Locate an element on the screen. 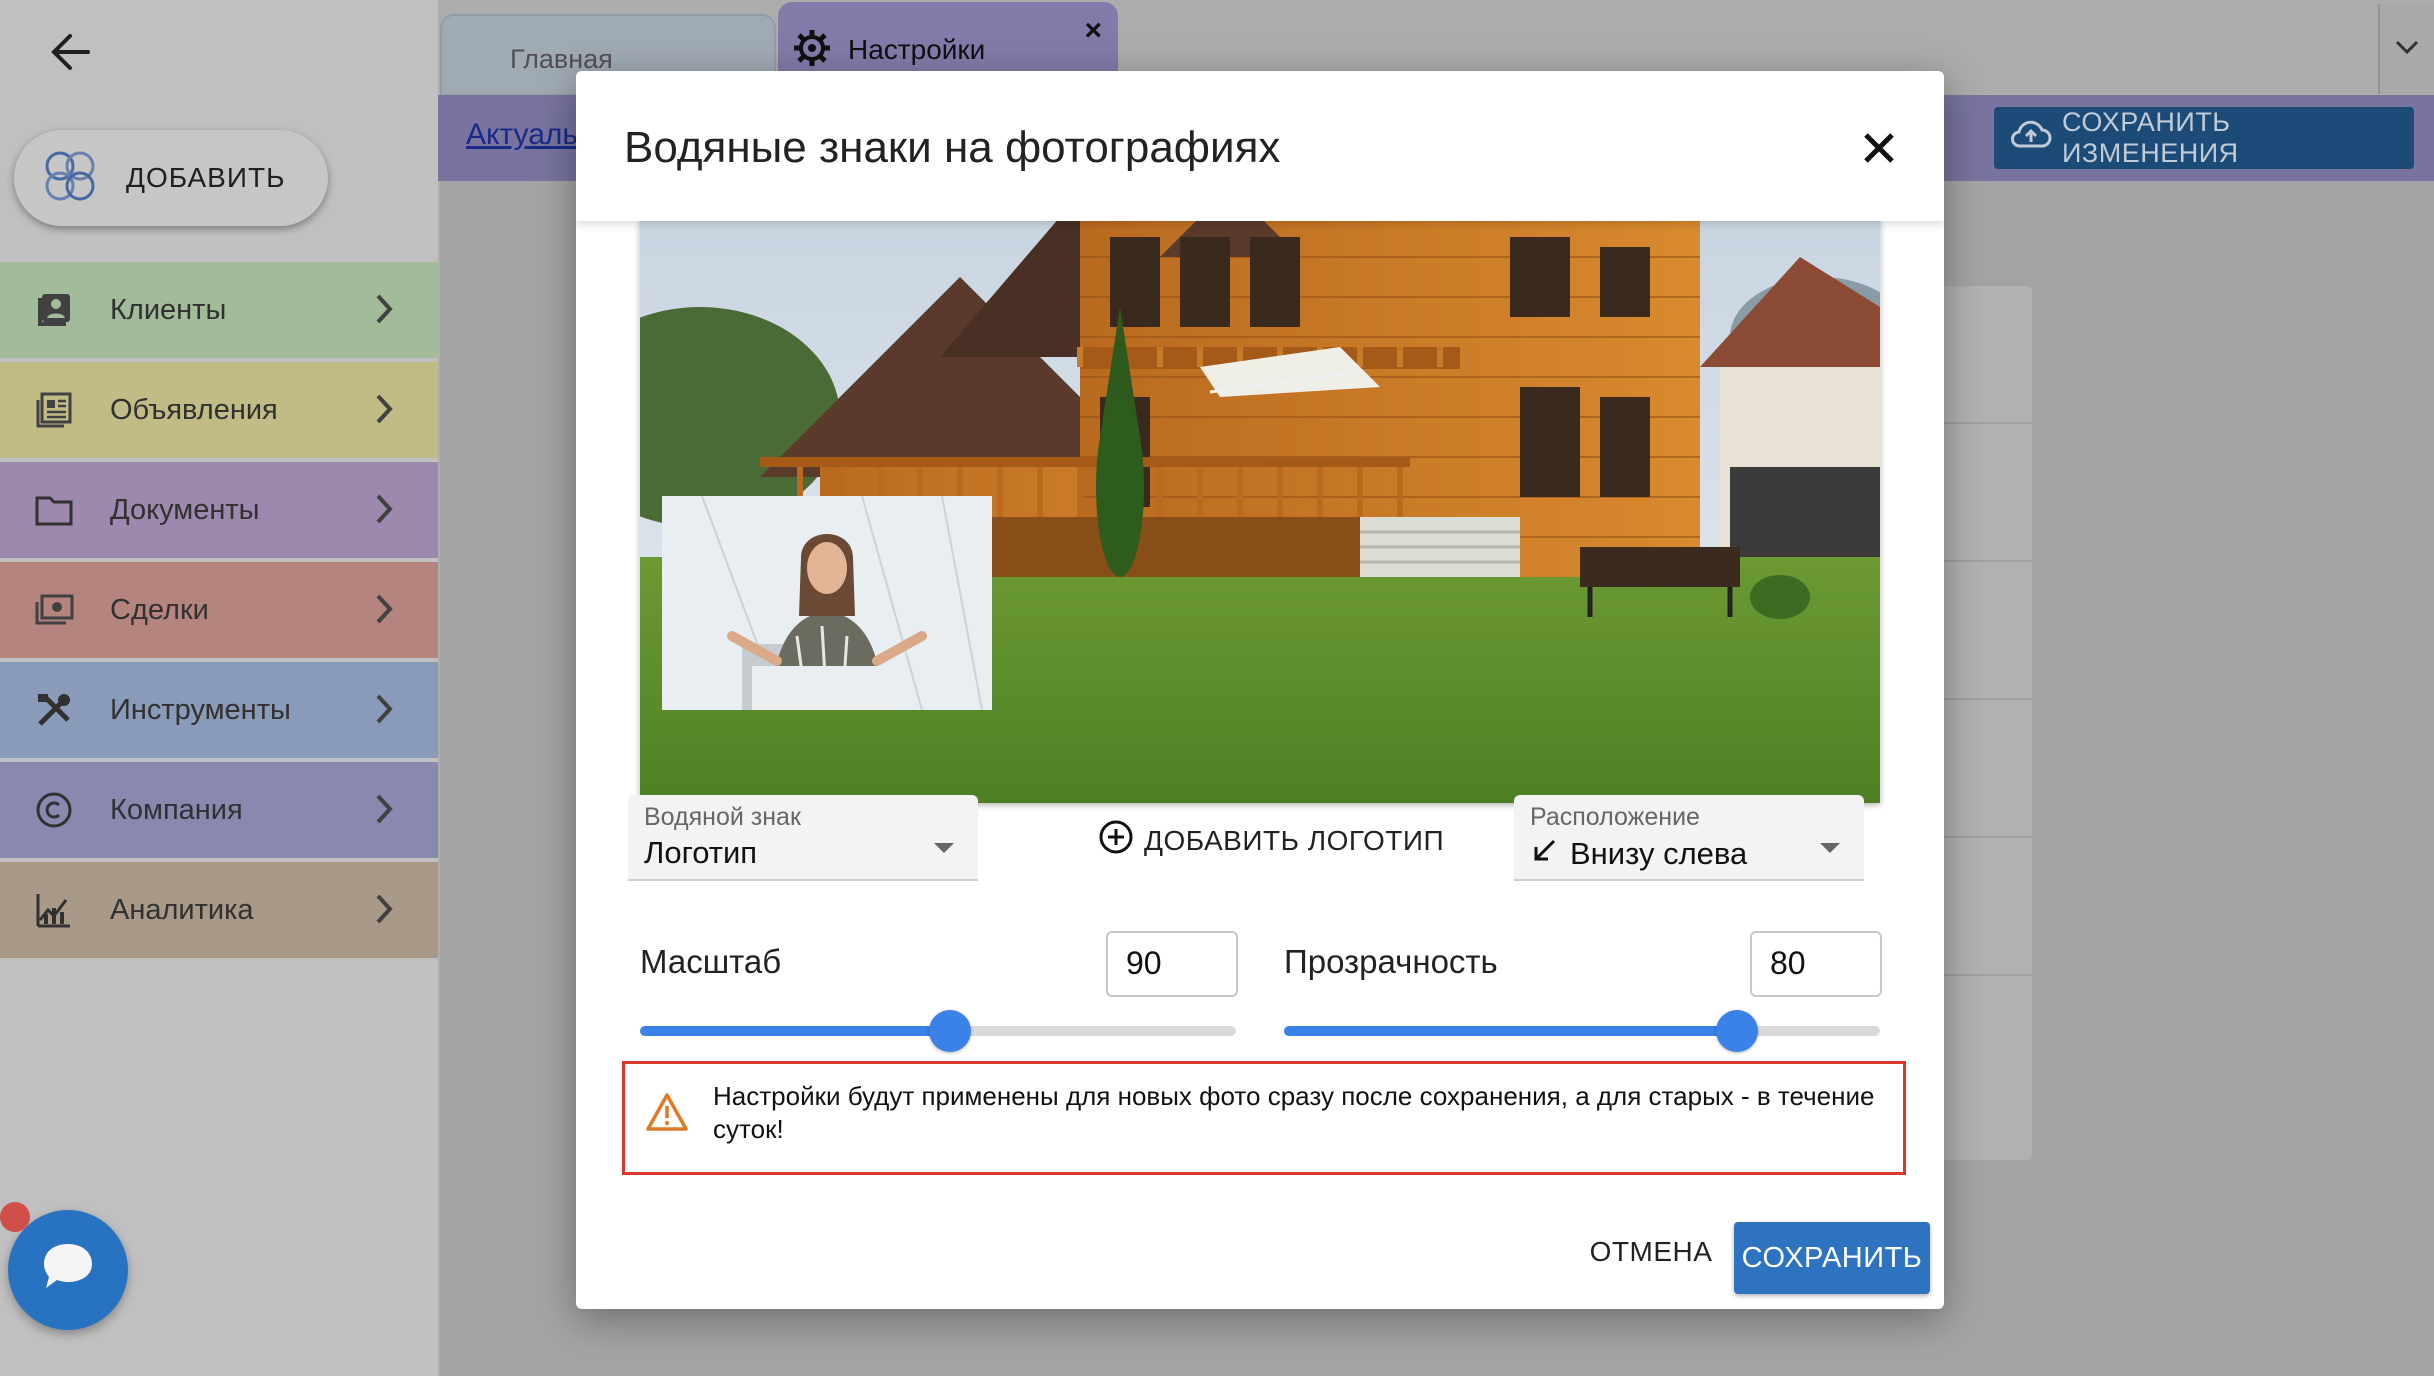 The width and height of the screenshot is (2434, 1376). watermark-type-value: Логотип is located at coordinates (701, 852).